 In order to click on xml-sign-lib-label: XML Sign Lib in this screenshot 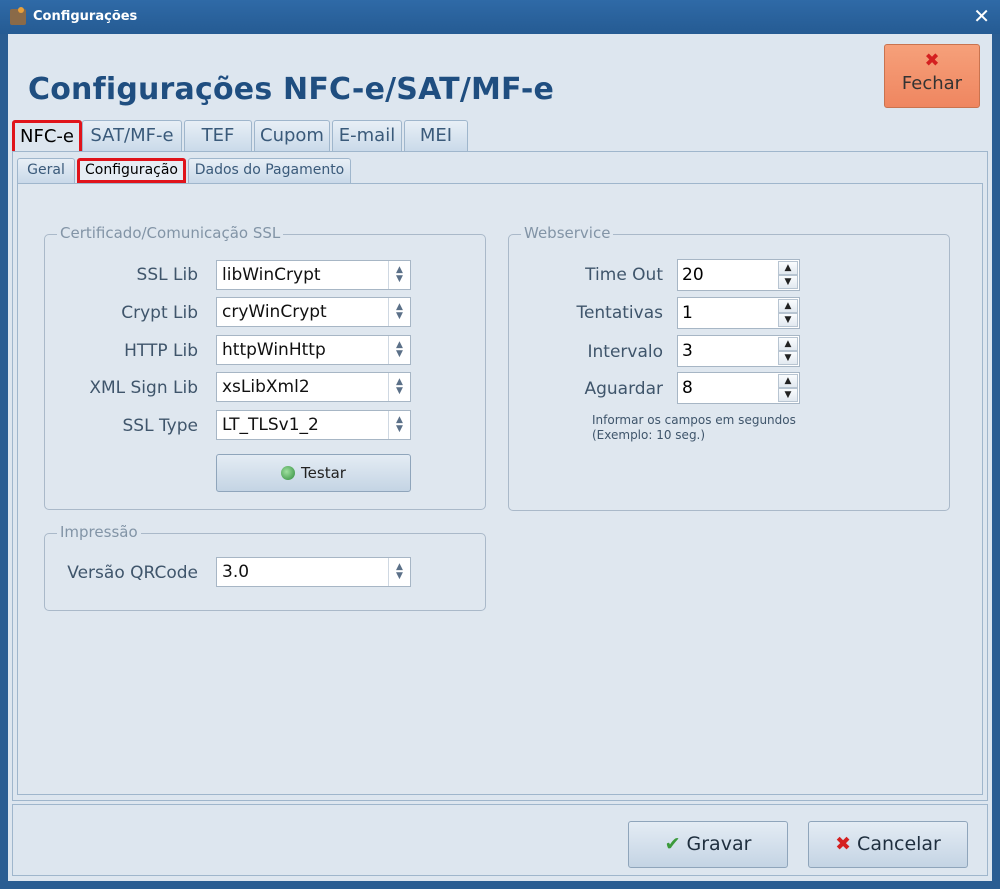, I will do `click(143, 388)`.